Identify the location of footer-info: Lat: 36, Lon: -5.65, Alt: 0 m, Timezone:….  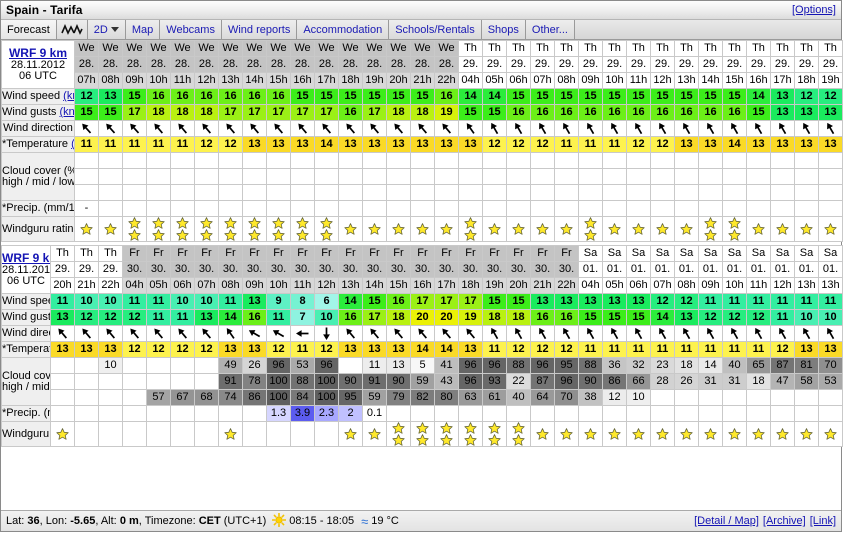
(136, 521).